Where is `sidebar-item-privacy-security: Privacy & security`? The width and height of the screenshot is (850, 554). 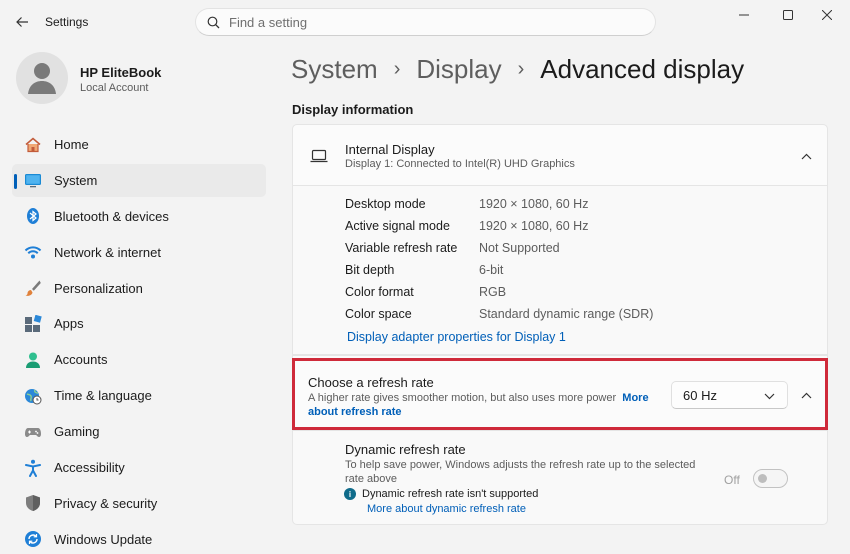
sidebar-item-privacy-security: Privacy & security is located at coordinates (139, 503).